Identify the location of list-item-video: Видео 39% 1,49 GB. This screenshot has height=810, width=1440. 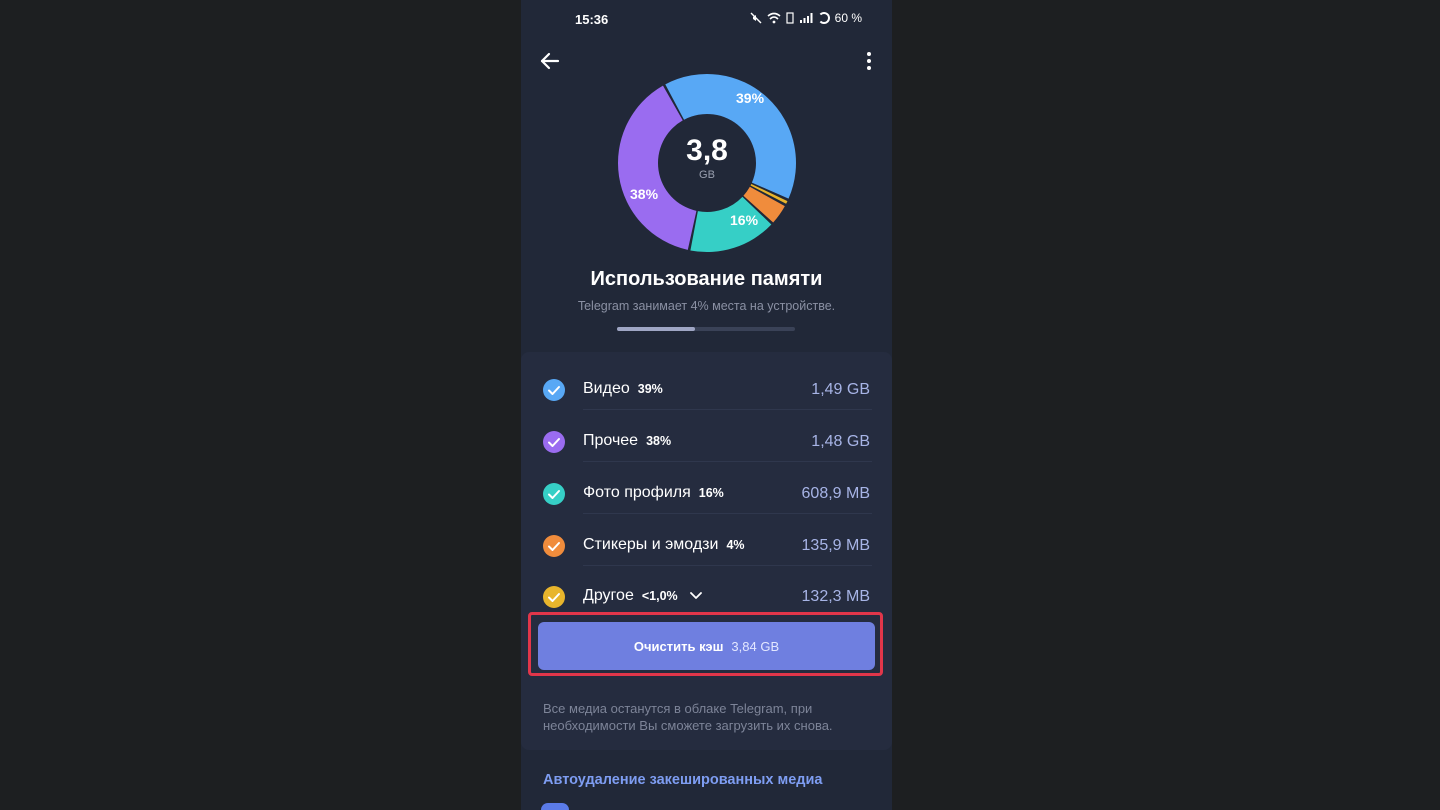
(706, 384).